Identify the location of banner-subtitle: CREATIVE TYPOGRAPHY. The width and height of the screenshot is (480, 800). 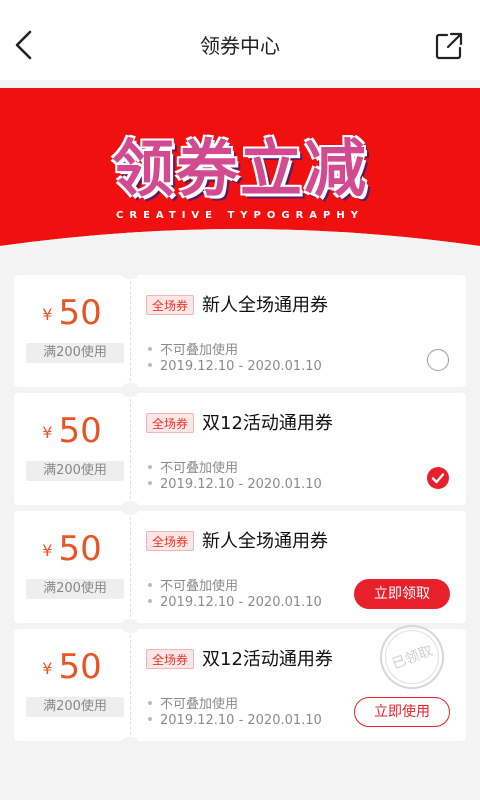
(240, 215).